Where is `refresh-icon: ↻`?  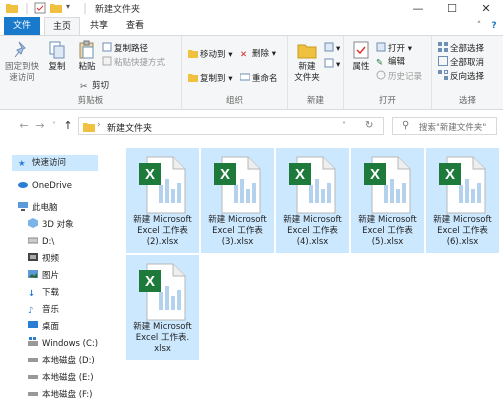 refresh-icon: ↻ is located at coordinates (369, 125).